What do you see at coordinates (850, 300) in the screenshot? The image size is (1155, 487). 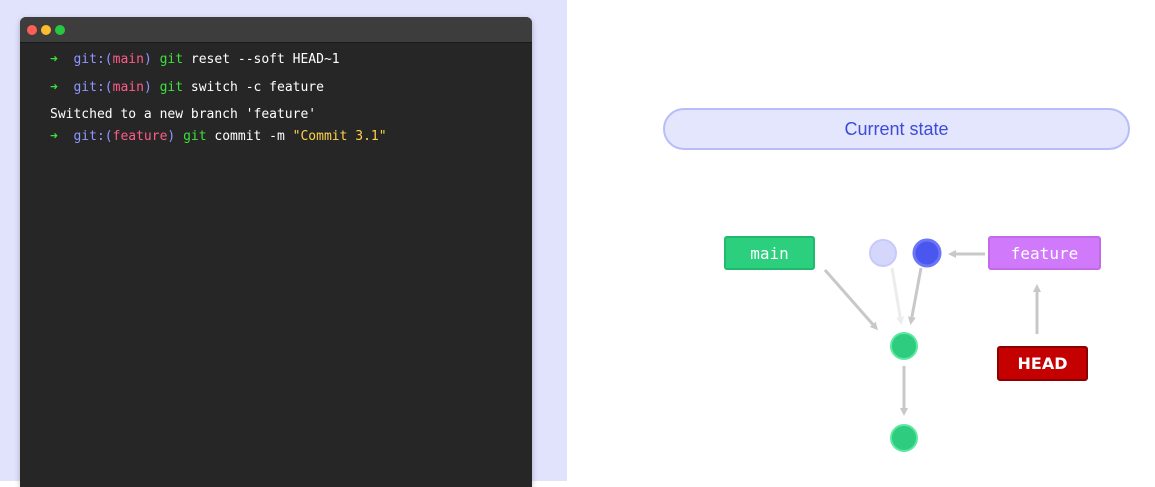 I see `main-pointer-arrow` at bounding box center [850, 300].